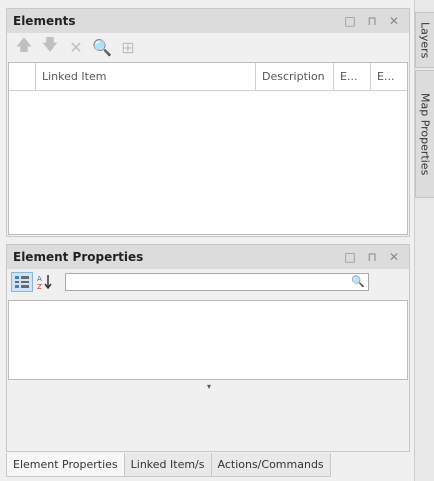 The width and height of the screenshot is (434, 481). I want to click on sort-az-icon: A Z, so click(45, 282).